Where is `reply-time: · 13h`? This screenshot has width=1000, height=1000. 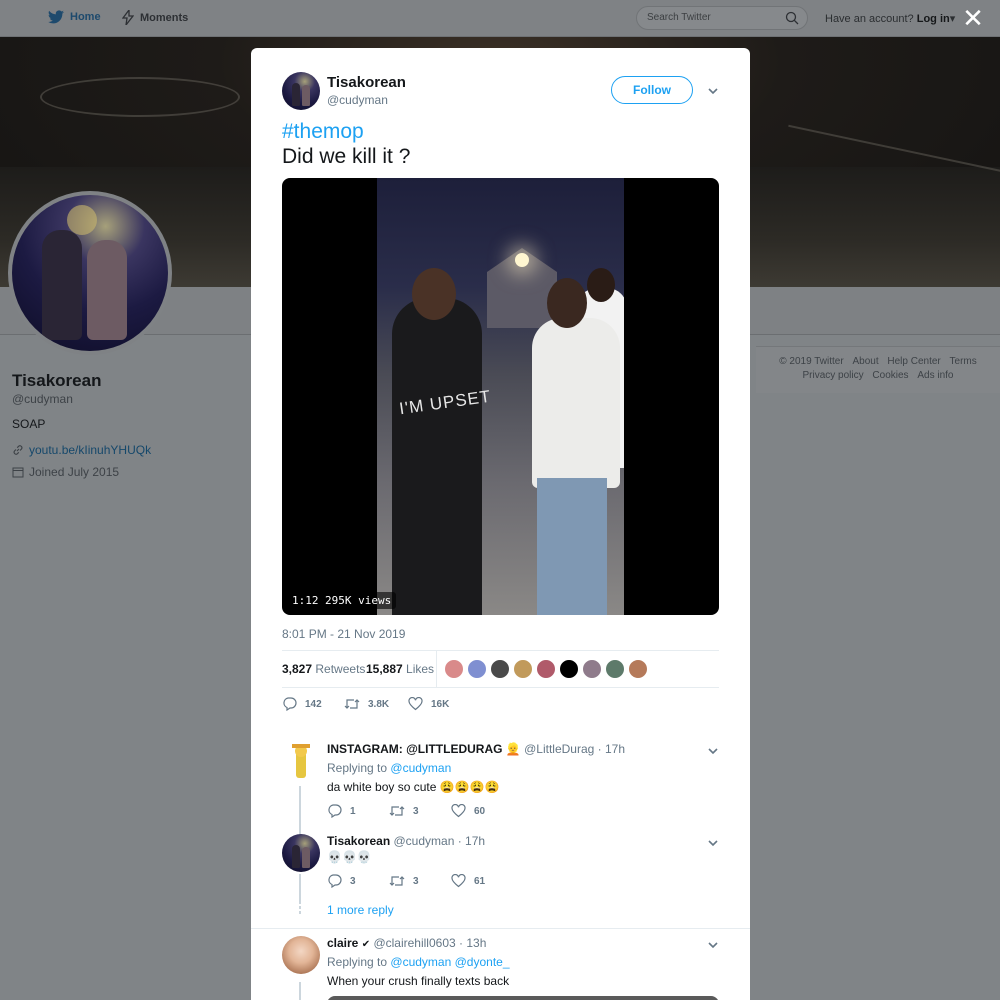
reply-time: · 13h is located at coordinates (472, 943).